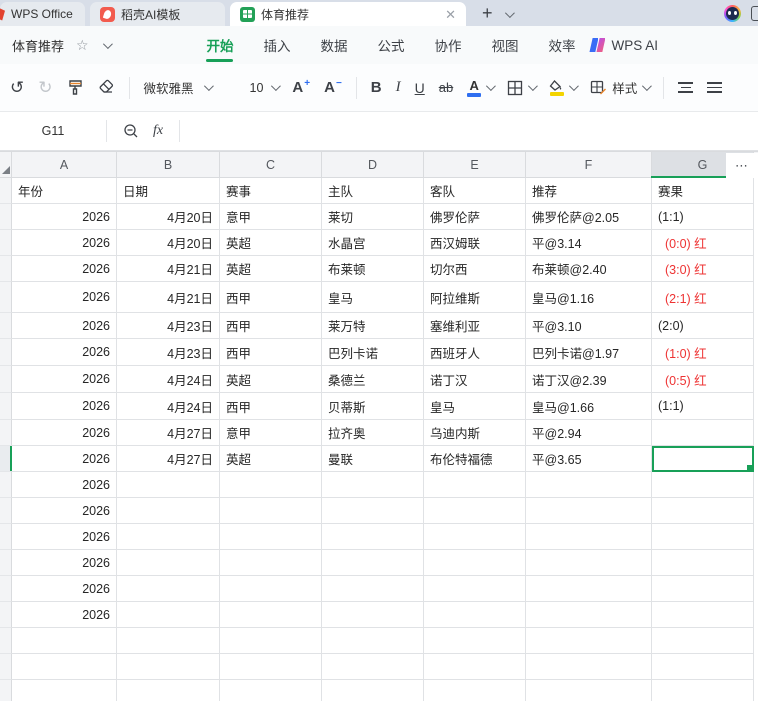 The height and width of the screenshot is (701, 758). I want to click on cell-G5: (2:1) 红, so click(703, 297).